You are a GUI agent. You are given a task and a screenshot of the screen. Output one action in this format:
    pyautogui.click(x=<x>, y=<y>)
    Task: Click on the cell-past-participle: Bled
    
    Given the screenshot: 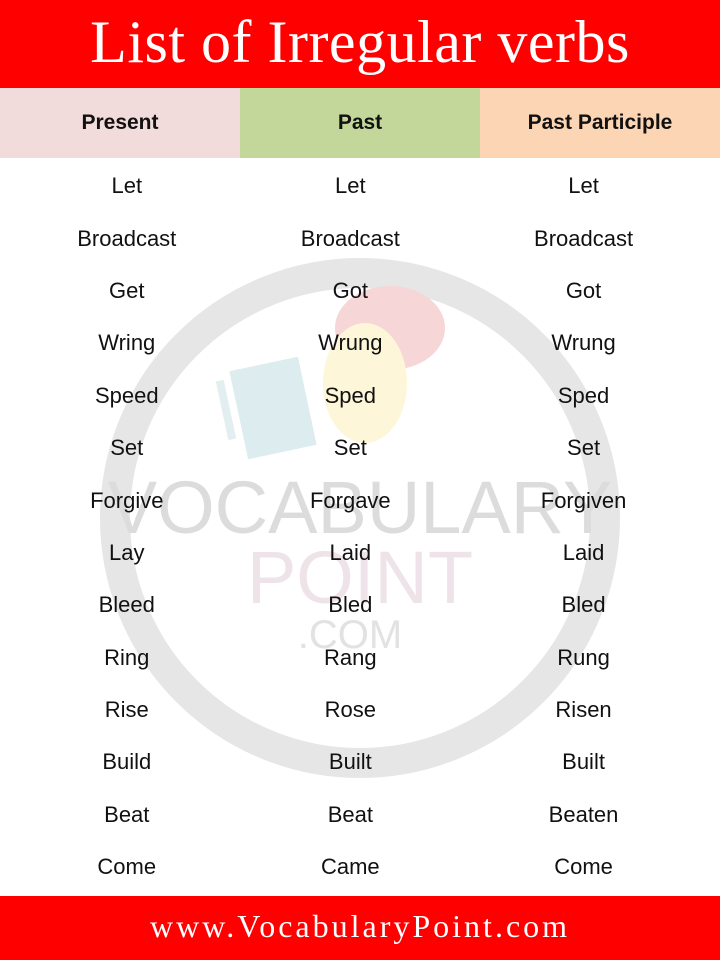 What is the action you would take?
    pyautogui.click(x=583, y=605)
    